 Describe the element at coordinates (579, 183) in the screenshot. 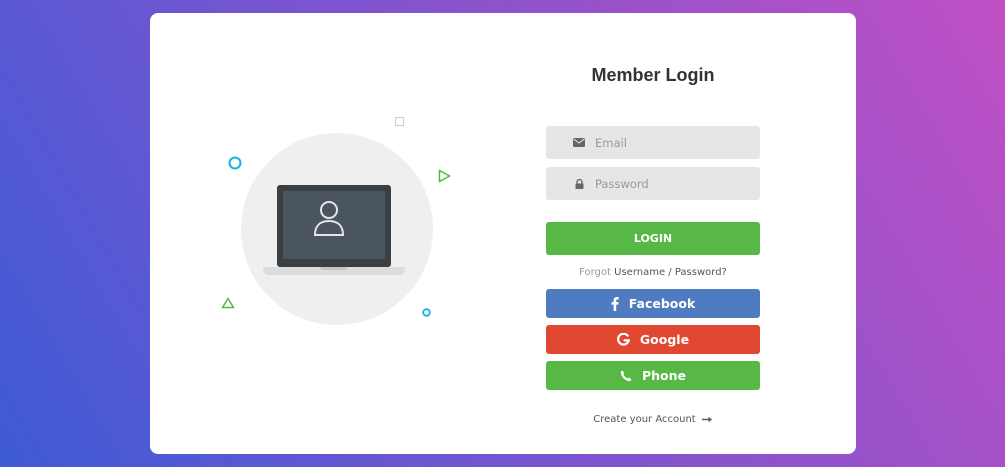

I see `lock-icon` at that location.